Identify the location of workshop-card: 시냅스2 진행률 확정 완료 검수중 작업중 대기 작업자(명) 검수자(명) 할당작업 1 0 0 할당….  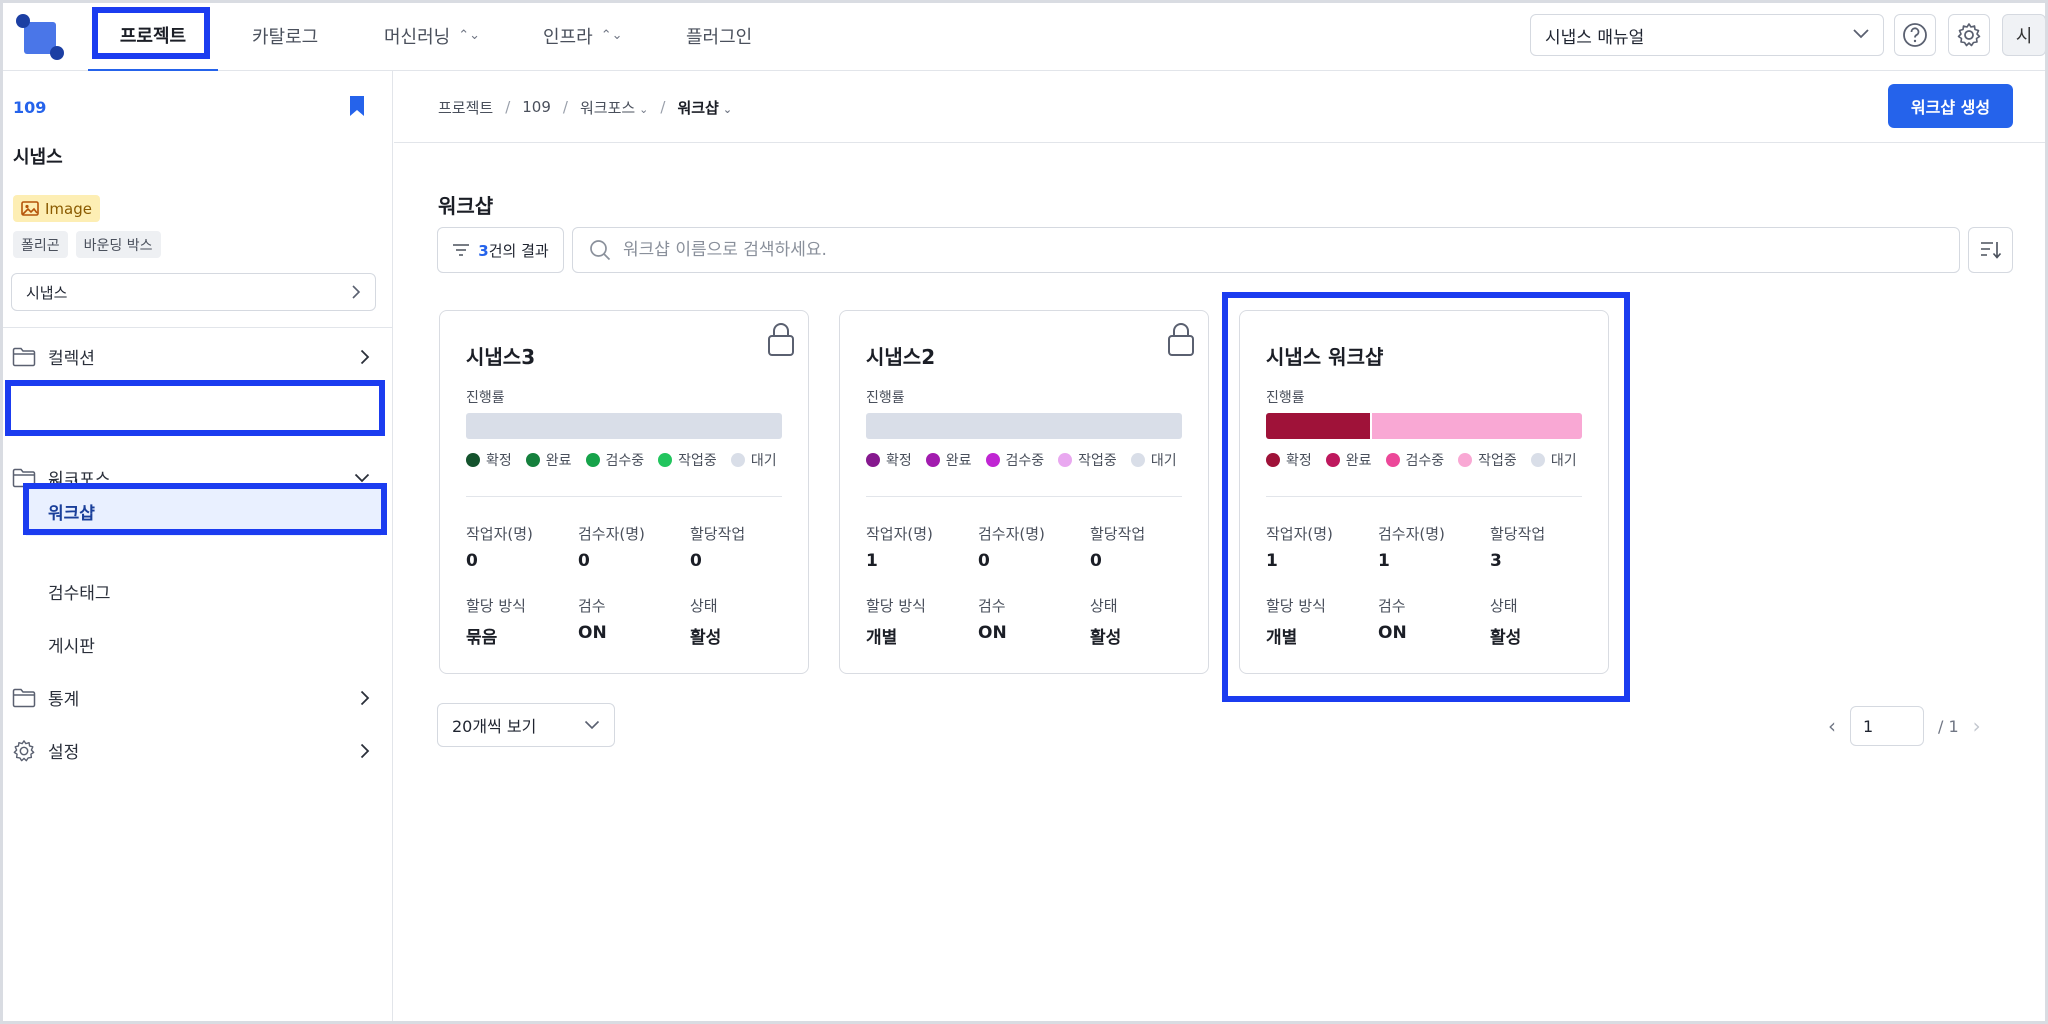
(1024, 492).